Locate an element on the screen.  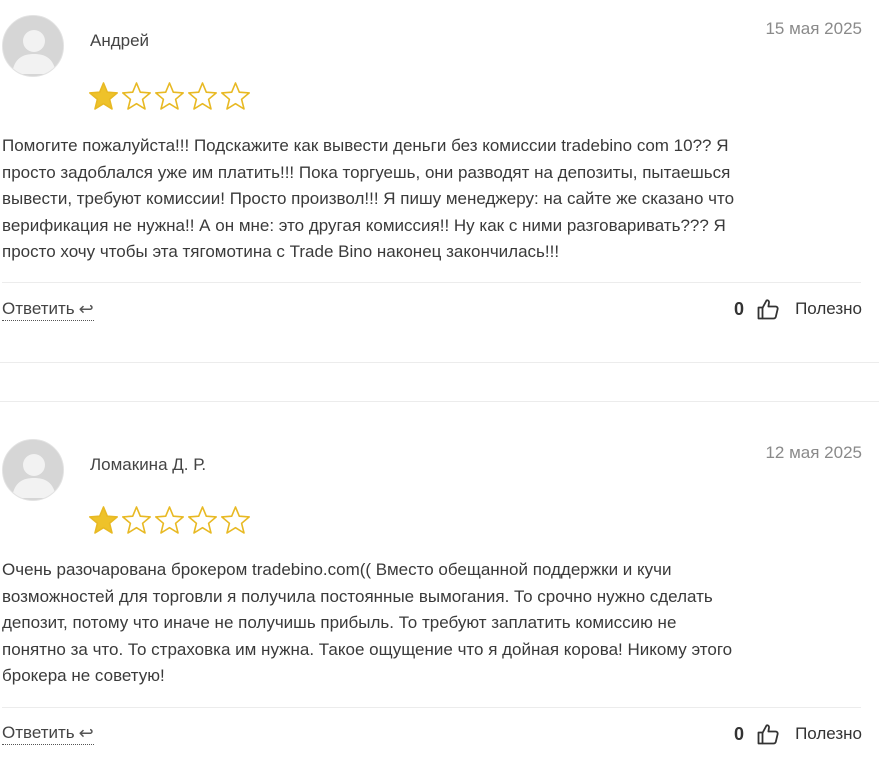
review-author: Андрей is located at coordinates (120, 40).